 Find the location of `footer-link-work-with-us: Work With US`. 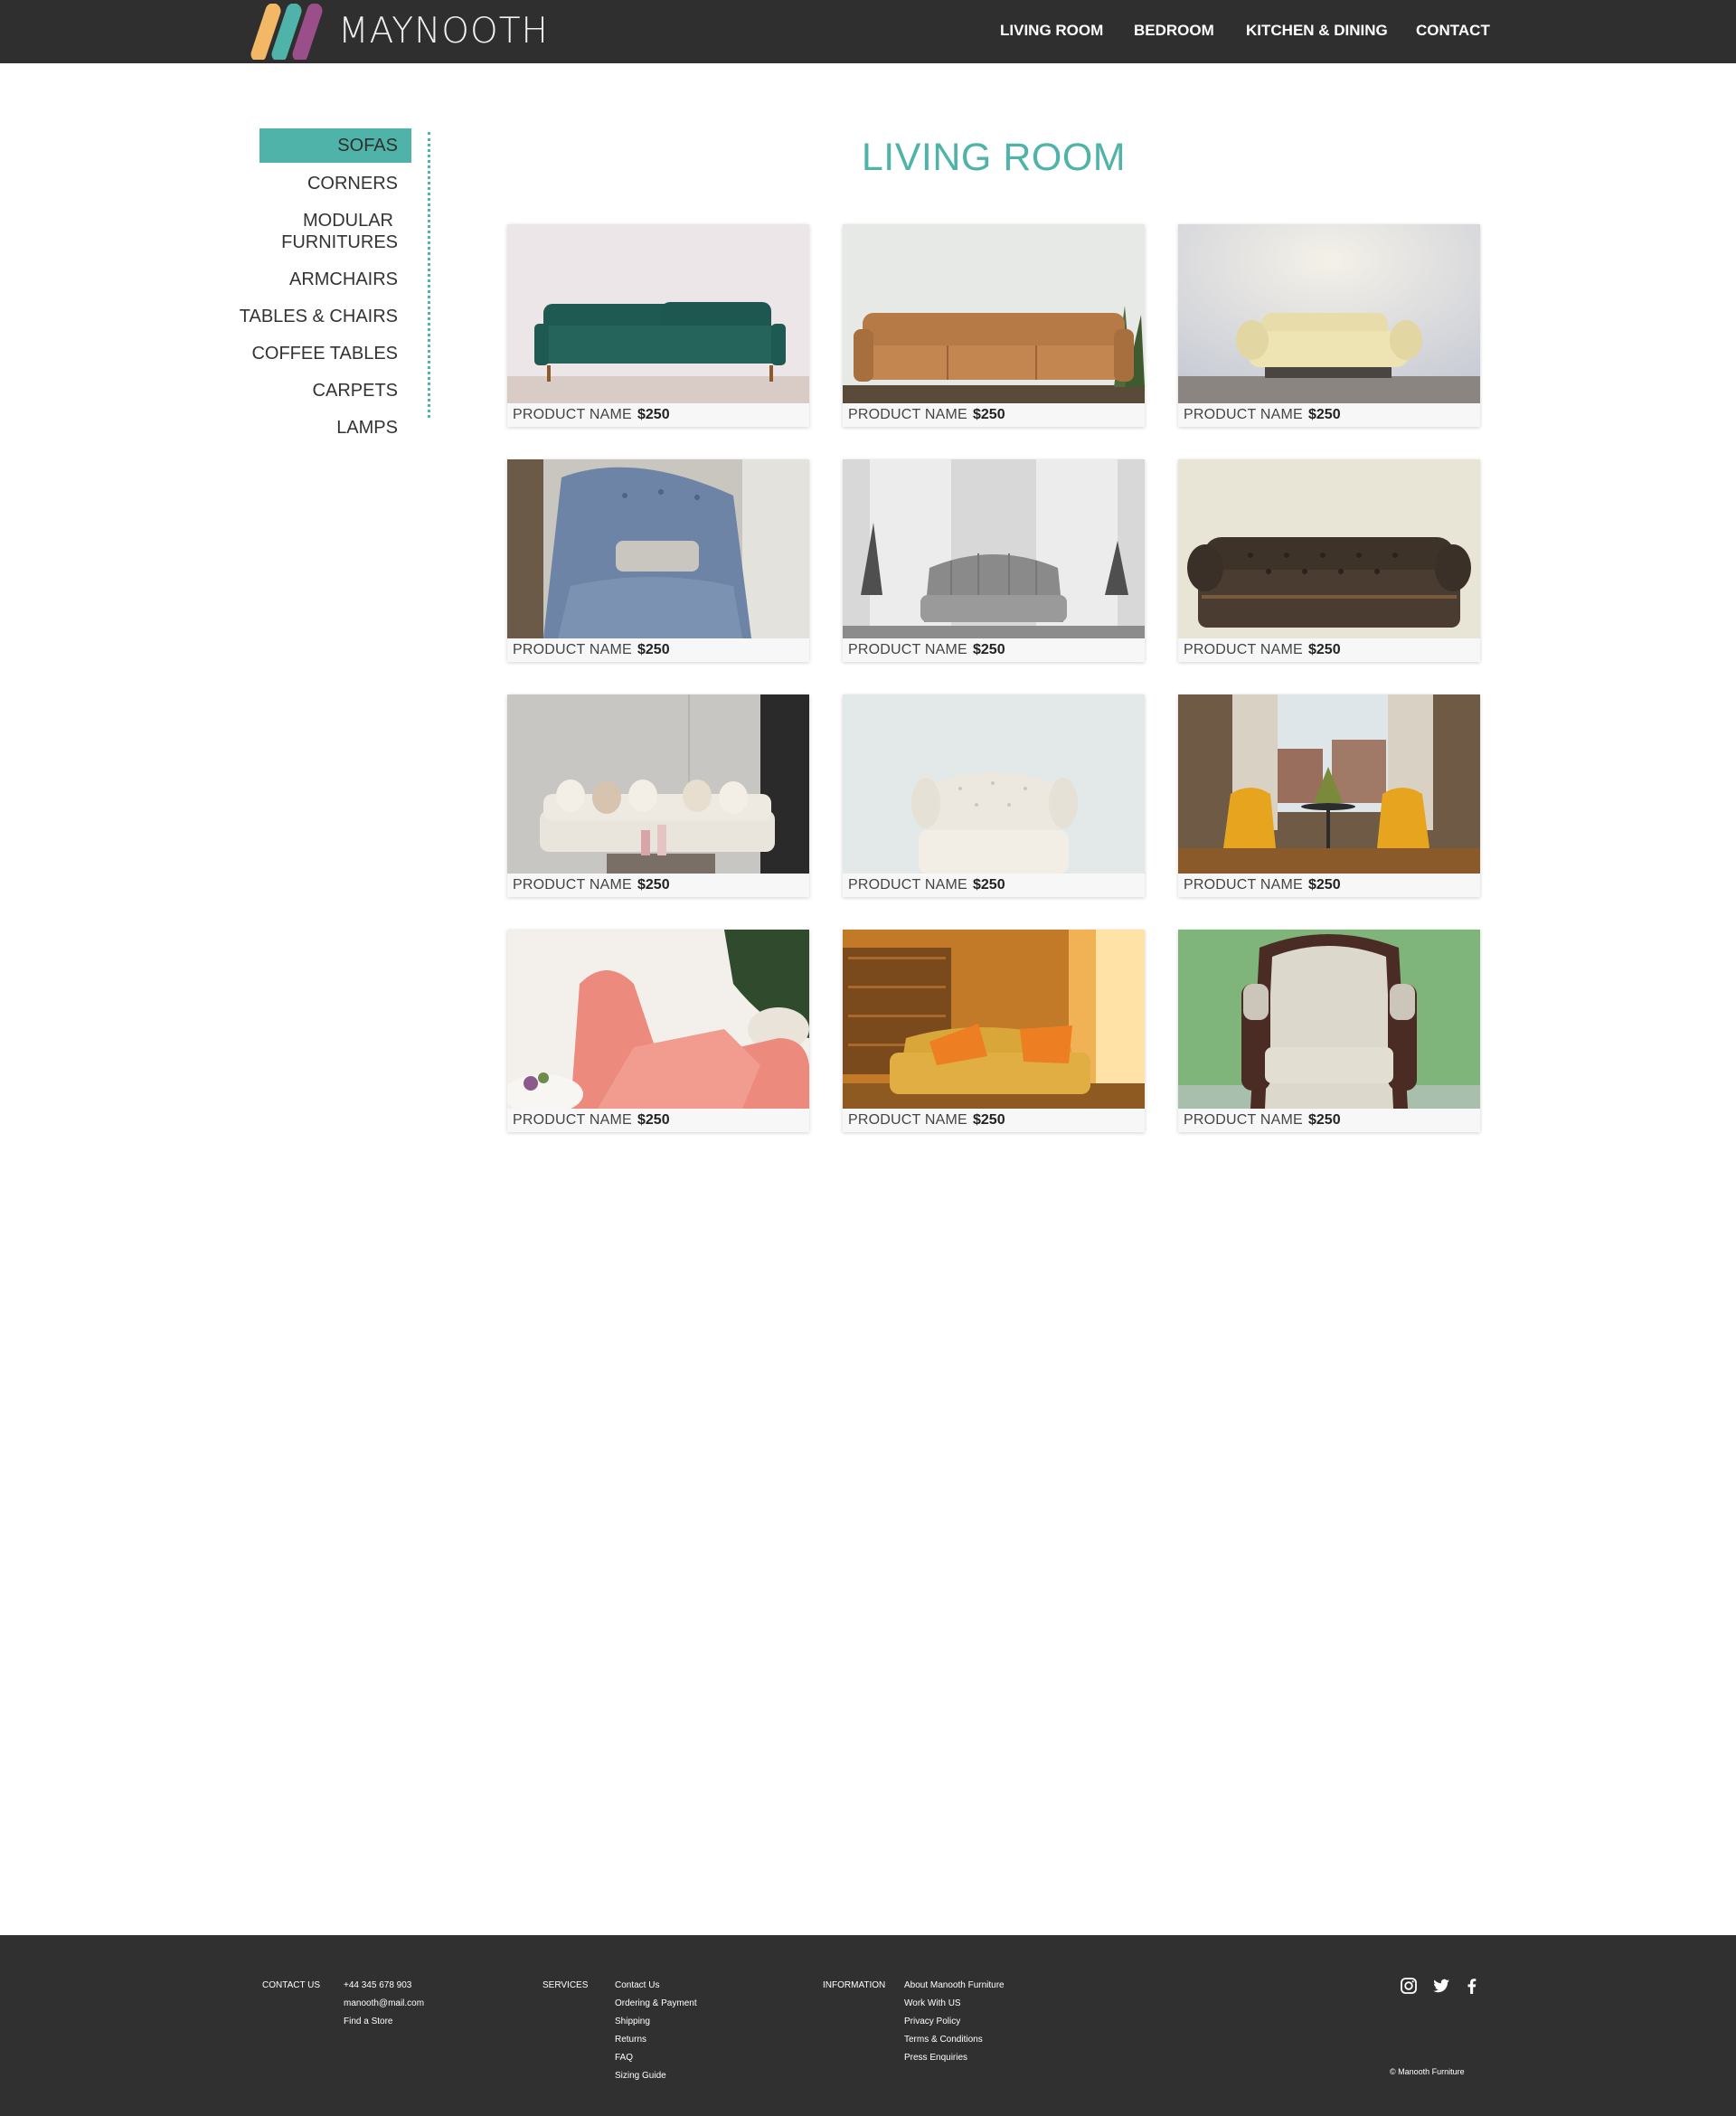

footer-link-work-with-us: Work With US is located at coordinates (932, 2003).